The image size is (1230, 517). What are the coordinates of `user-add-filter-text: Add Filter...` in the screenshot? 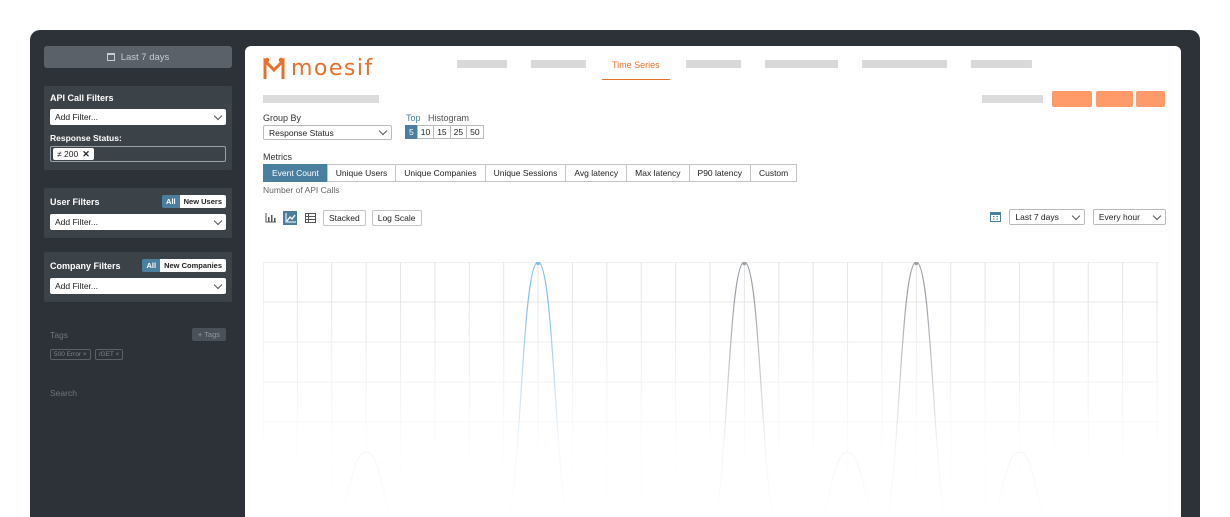 It's located at (76, 222).